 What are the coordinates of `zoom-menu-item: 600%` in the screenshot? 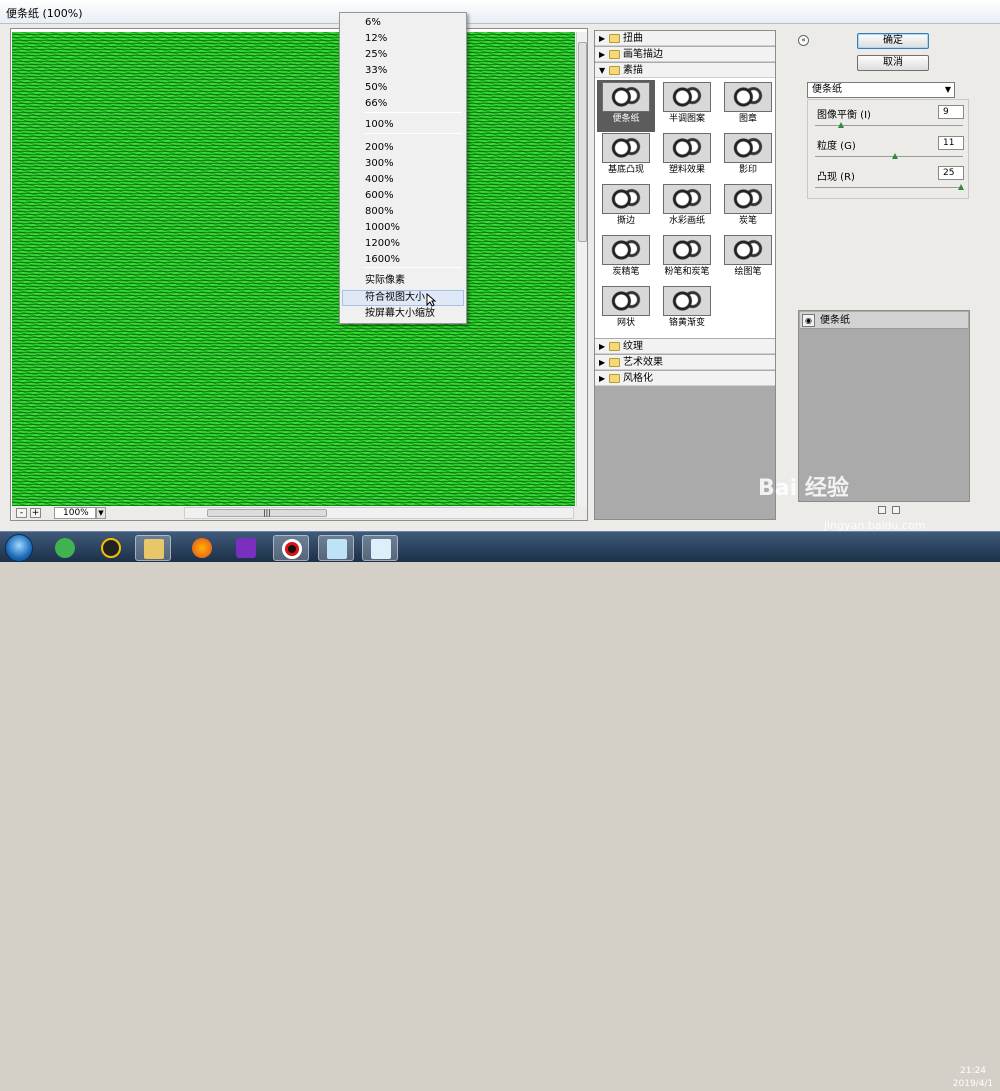 It's located at (403, 196).